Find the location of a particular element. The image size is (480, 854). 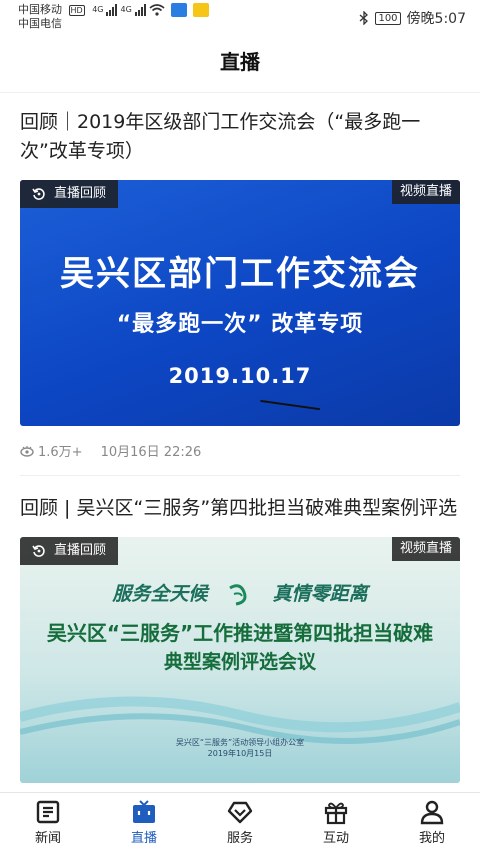

banner-title: 吴兴区部门工作交流会 is located at coordinates (240, 274).